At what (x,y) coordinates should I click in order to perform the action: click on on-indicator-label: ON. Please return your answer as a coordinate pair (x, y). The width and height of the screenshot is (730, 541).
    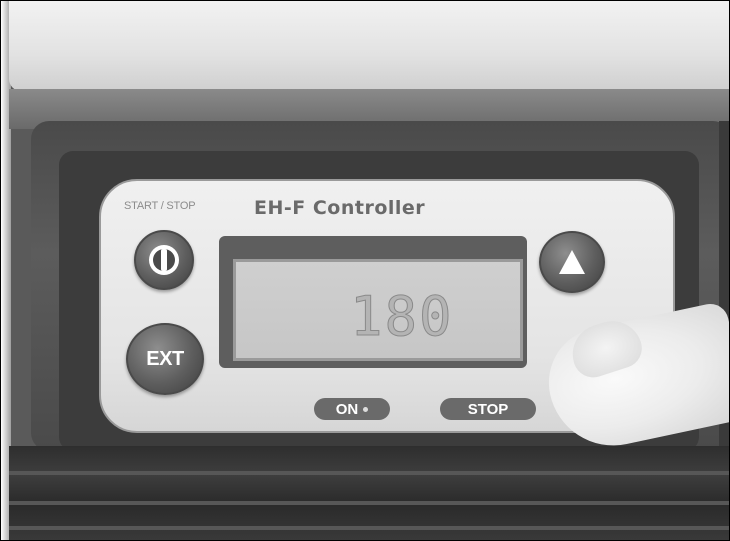
    Looking at the image, I should click on (347, 409).